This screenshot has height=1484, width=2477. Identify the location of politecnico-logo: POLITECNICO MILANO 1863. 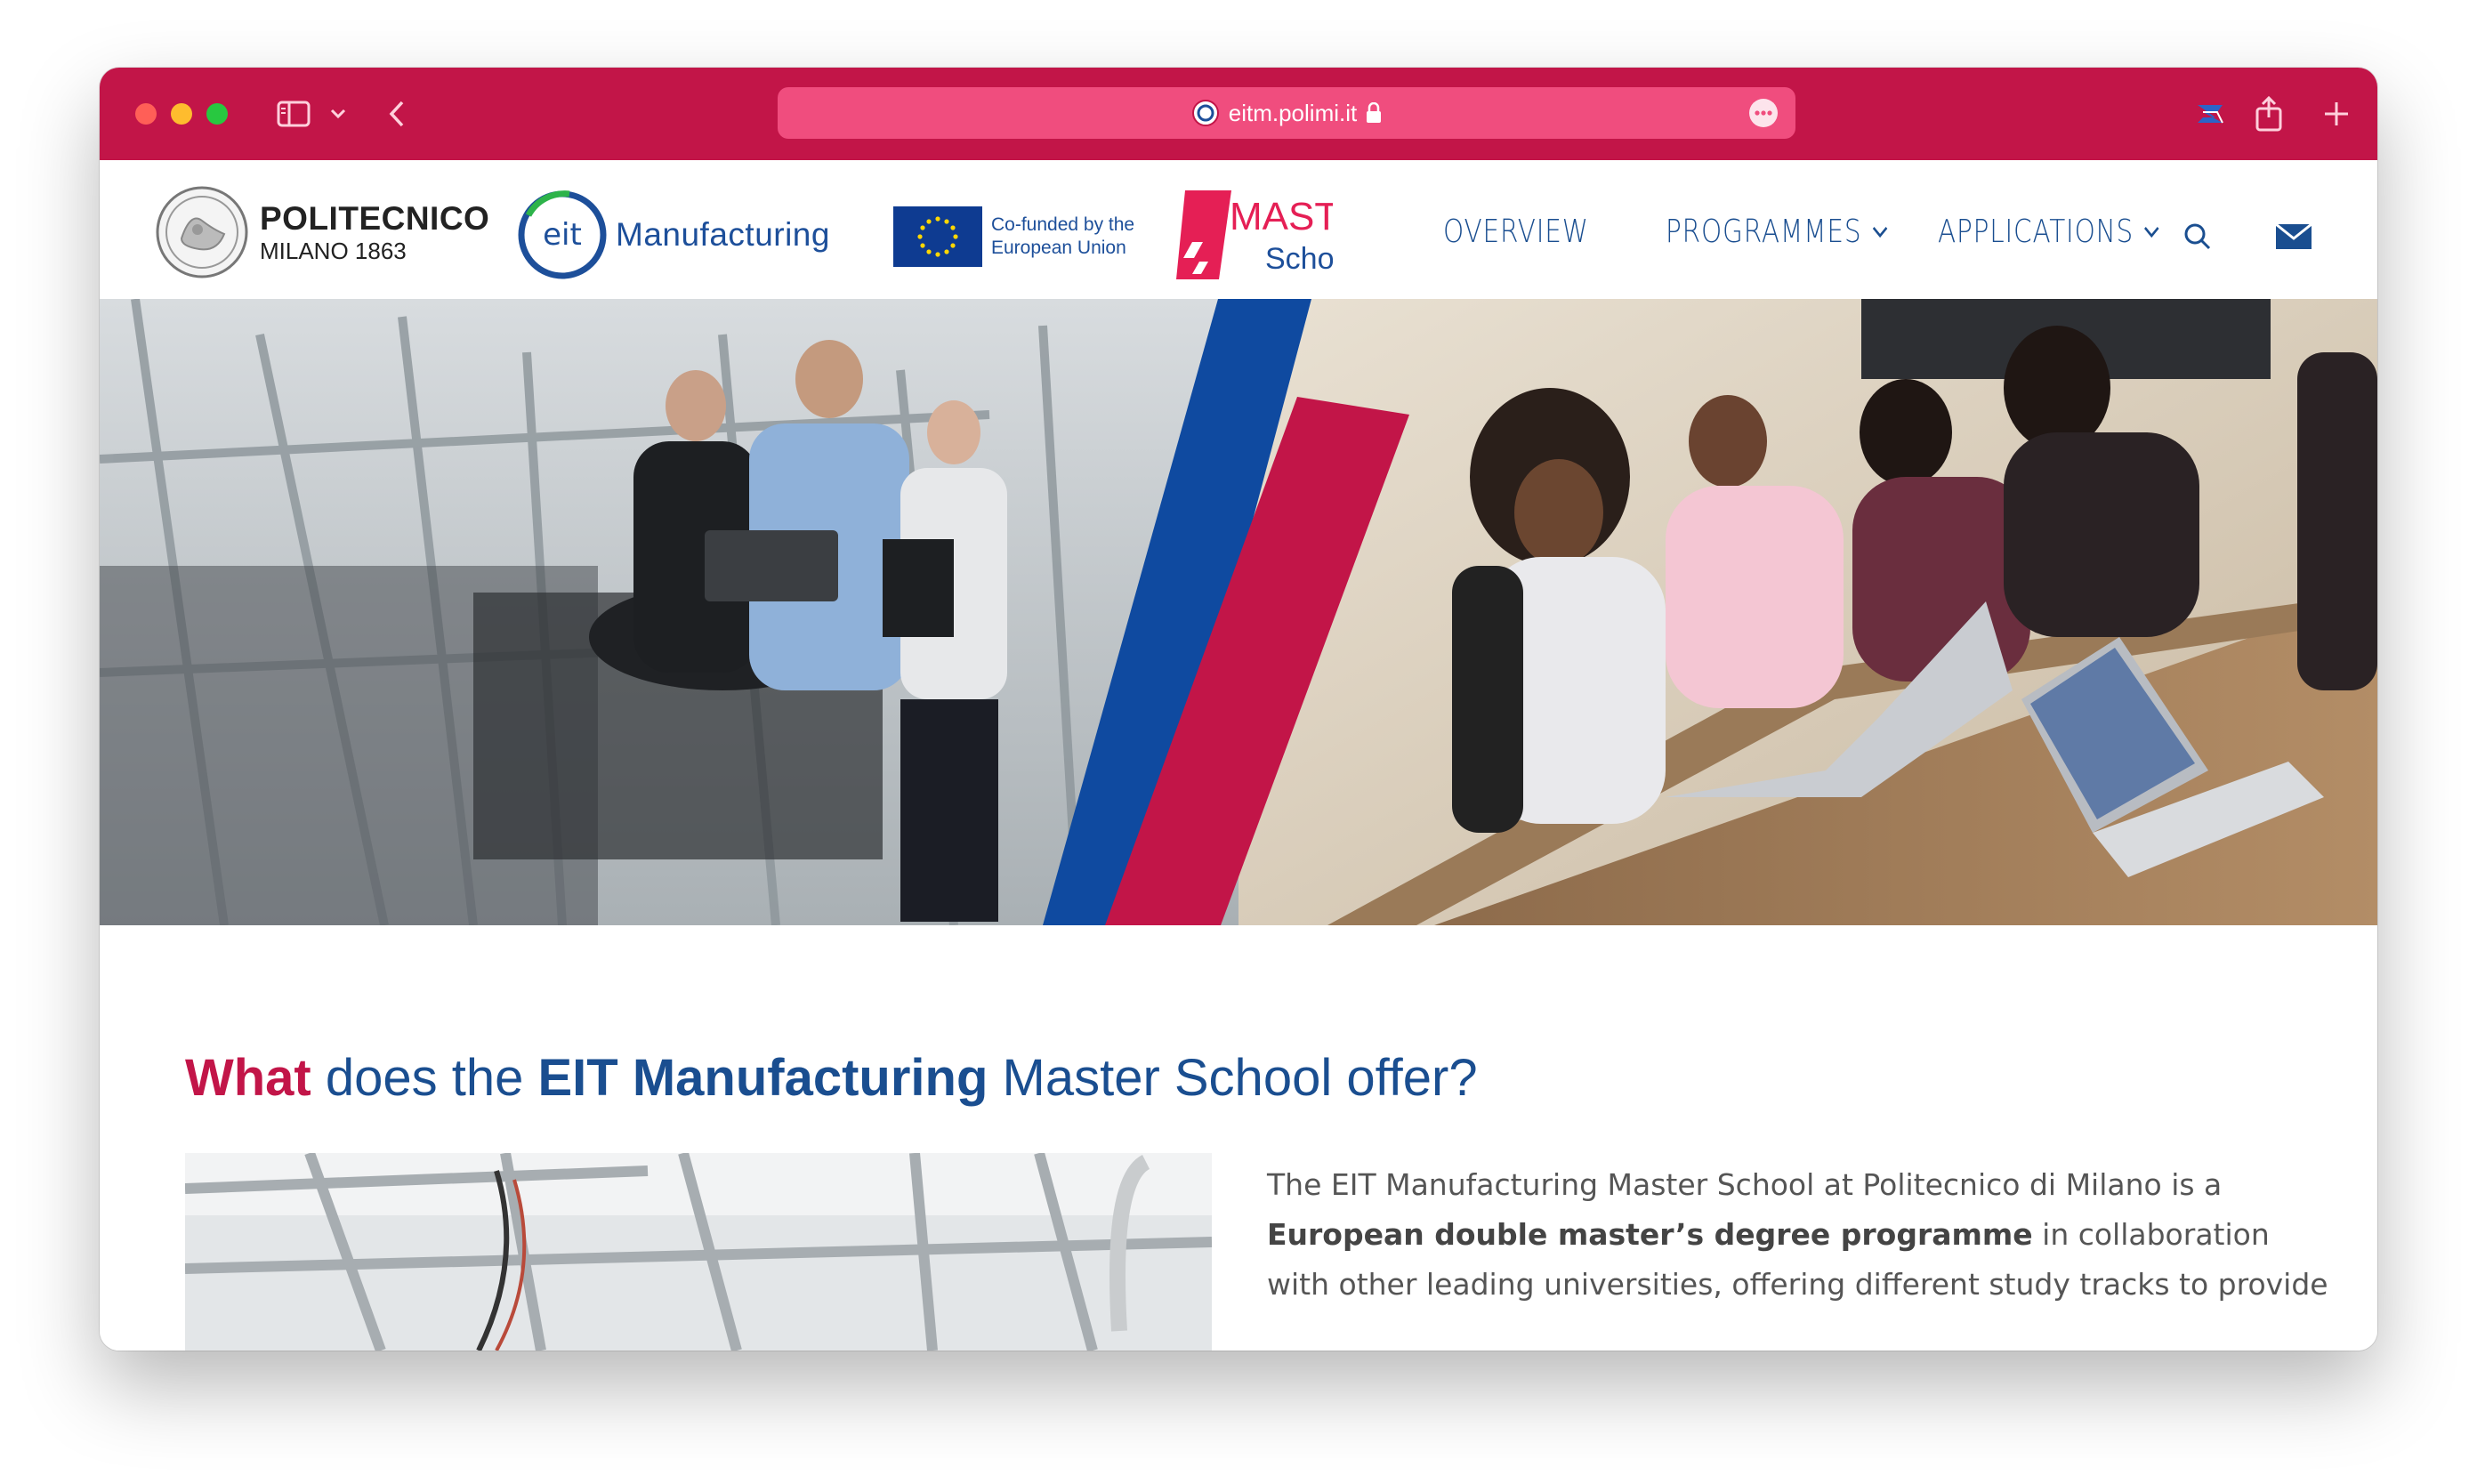
(322, 232).